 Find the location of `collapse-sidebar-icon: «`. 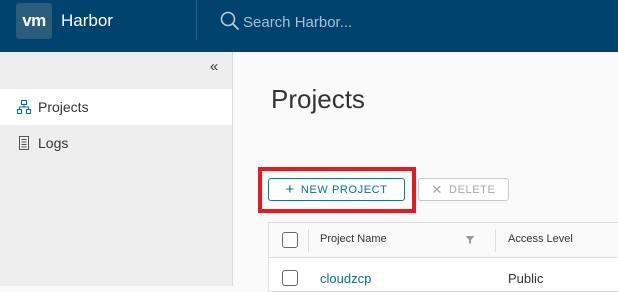

collapse-sidebar-icon: « is located at coordinates (214, 67).